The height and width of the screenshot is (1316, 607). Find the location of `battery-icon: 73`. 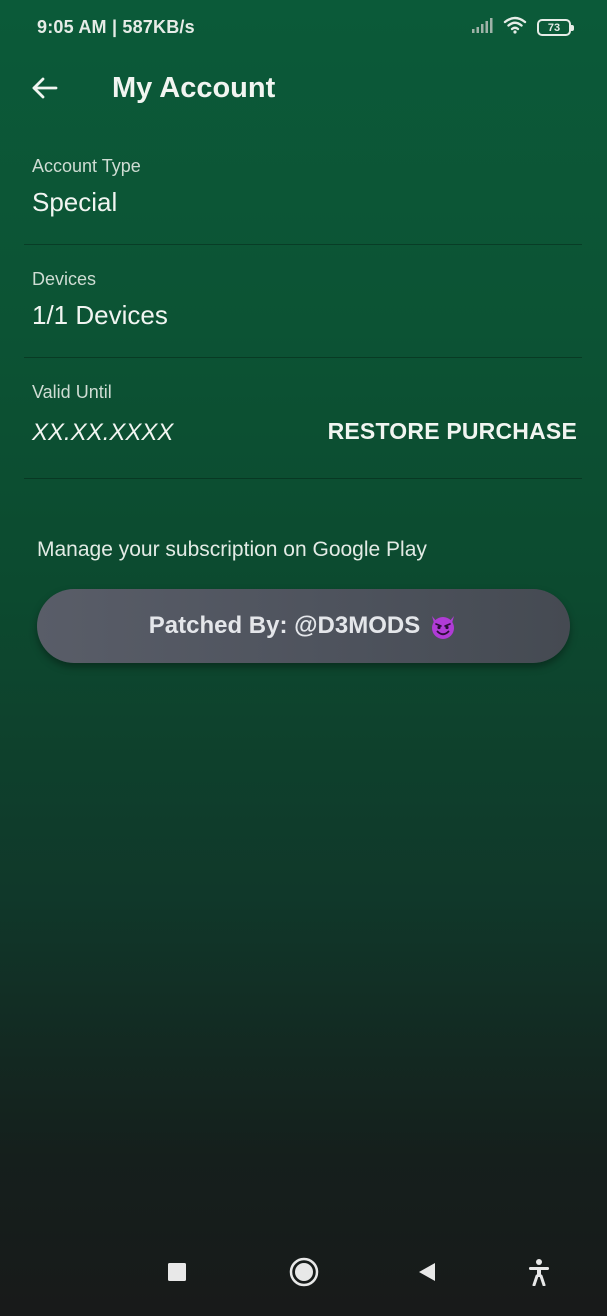

battery-icon: 73 is located at coordinates (555, 27).